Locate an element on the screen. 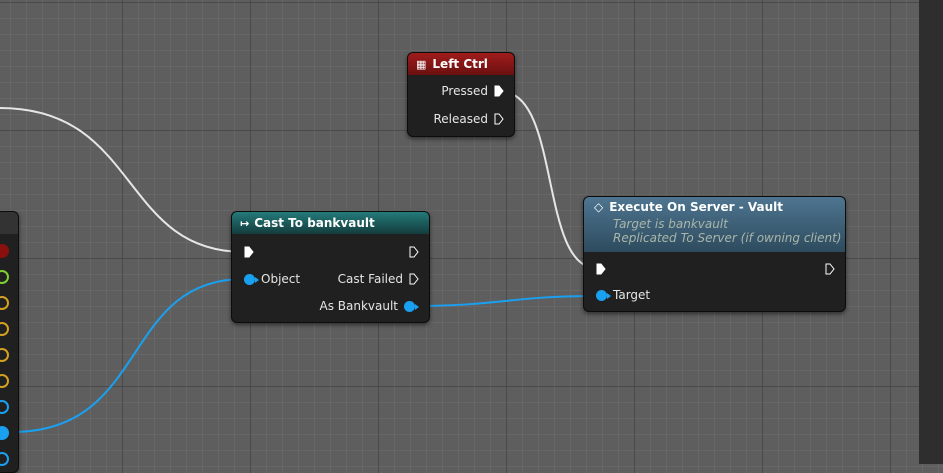 This screenshot has width=943, height=473. pressed-pin: Pressed is located at coordinates (472, 91).